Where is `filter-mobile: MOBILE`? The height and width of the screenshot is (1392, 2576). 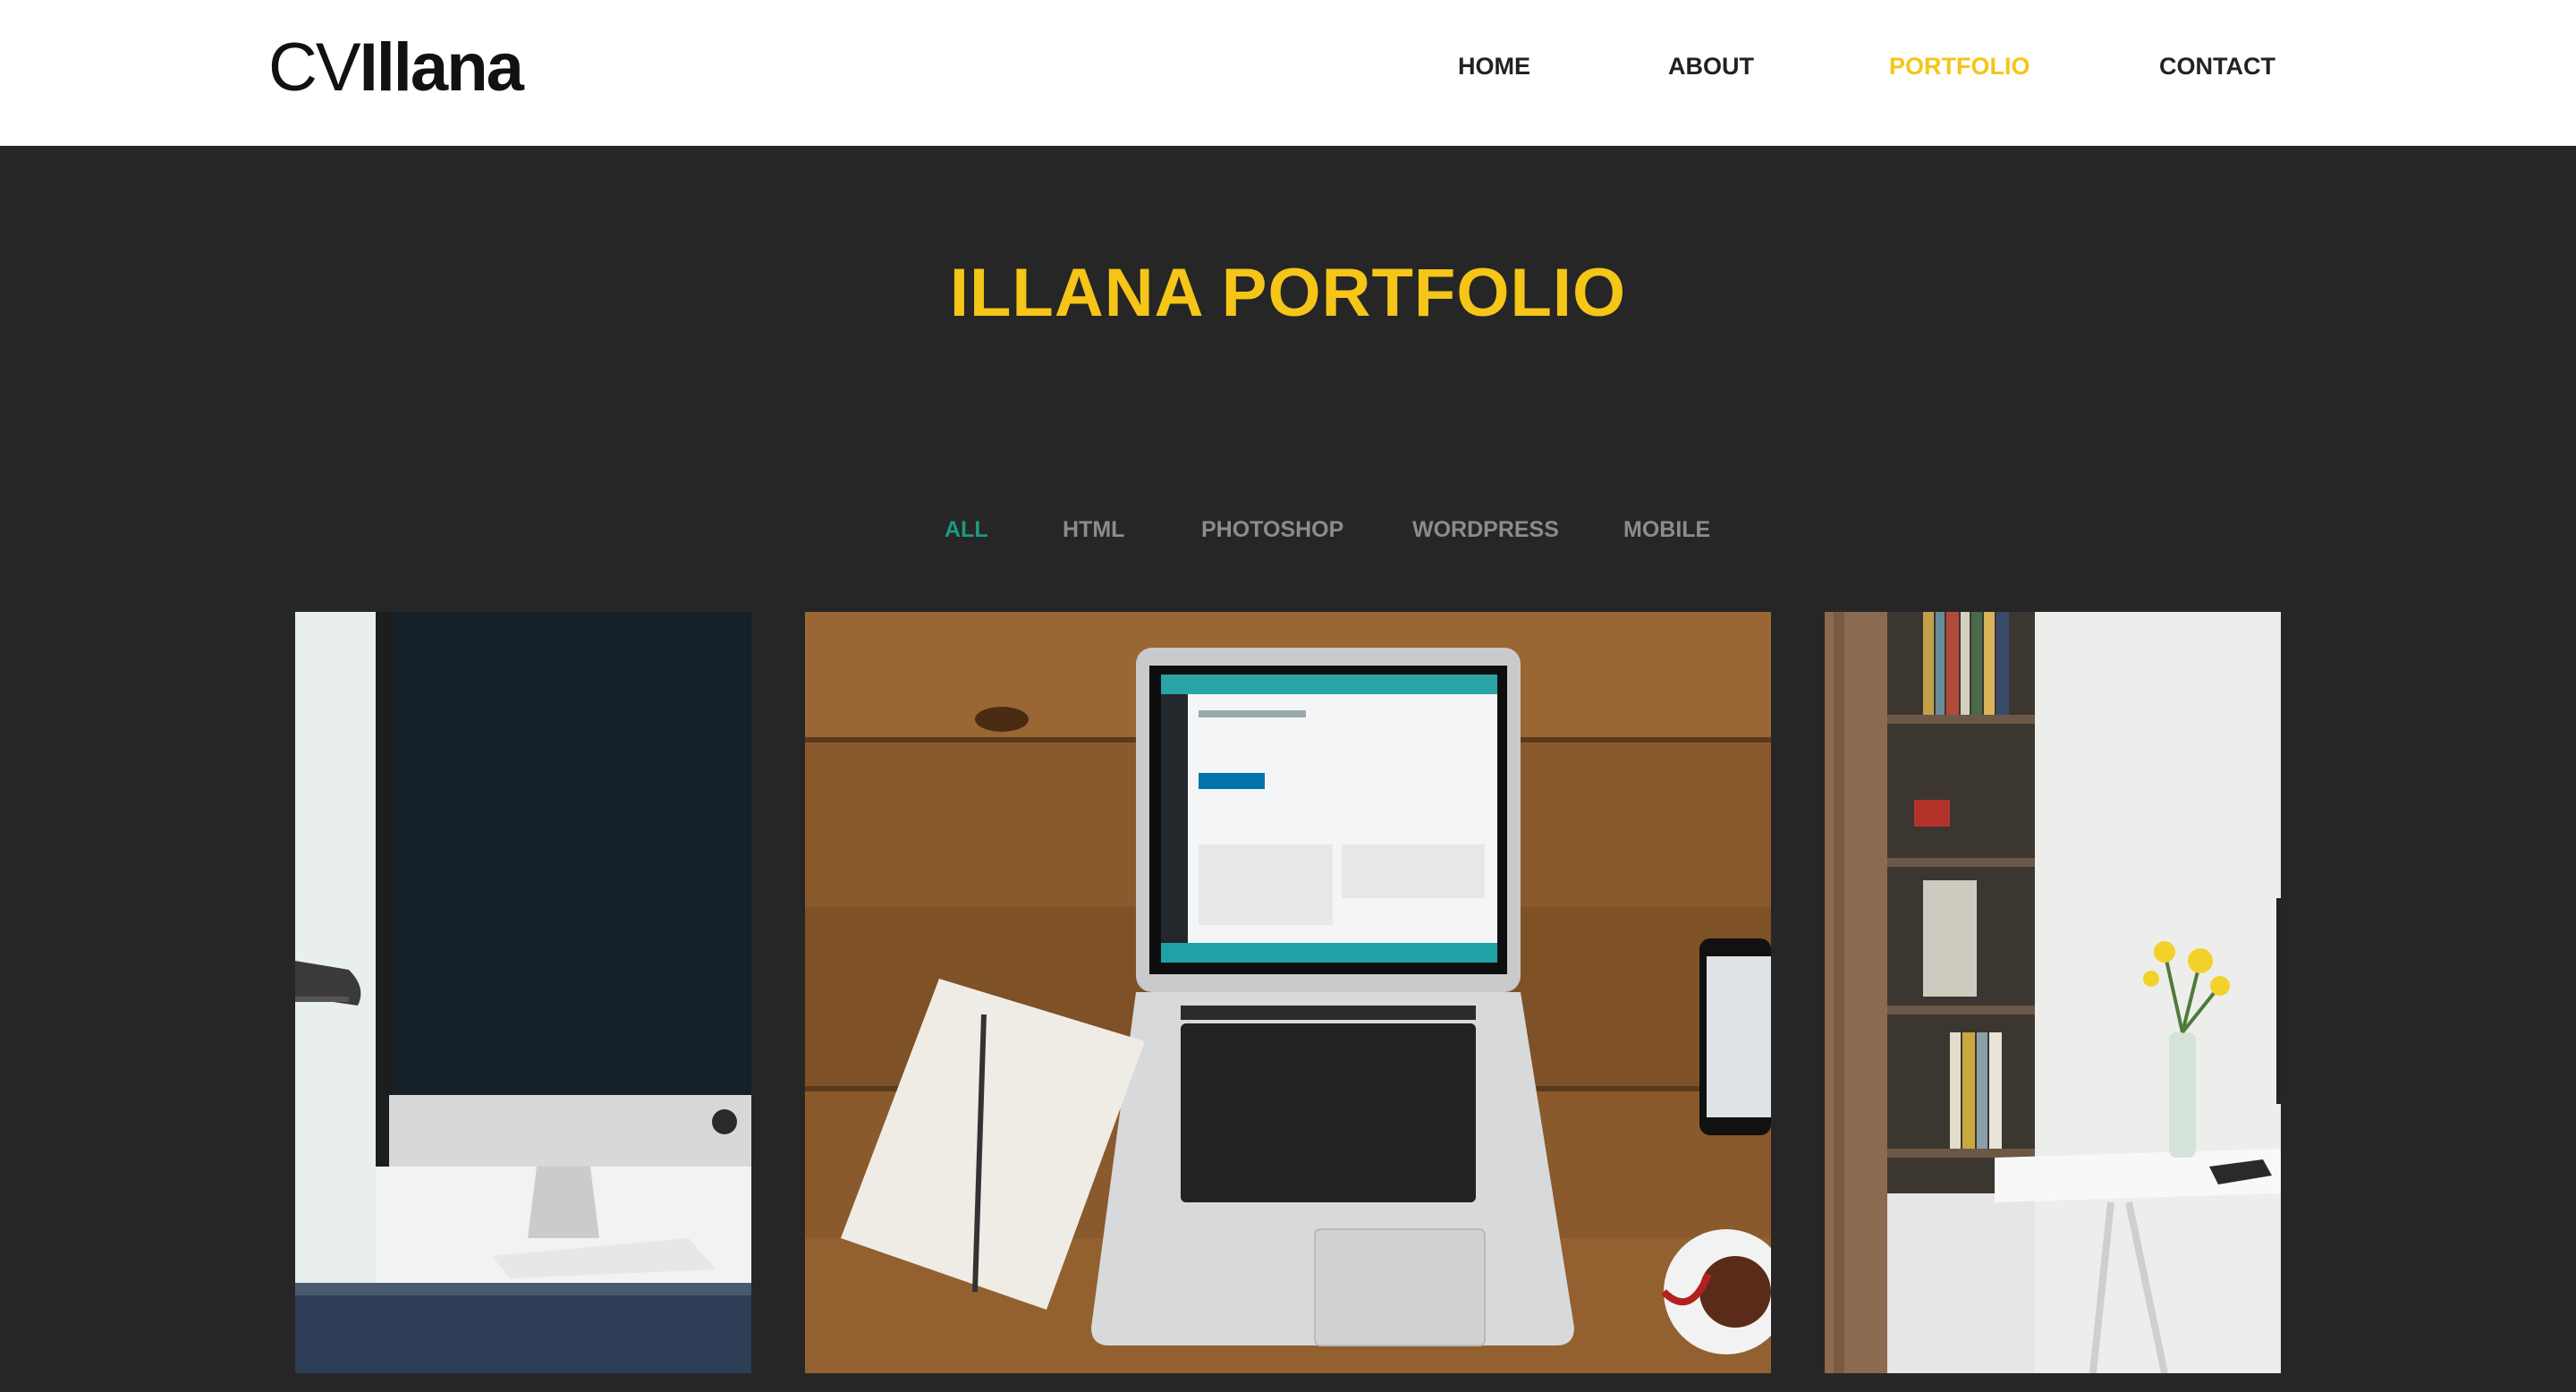
filter-mobile: MOBILE is located at coordinates (1666, 530).